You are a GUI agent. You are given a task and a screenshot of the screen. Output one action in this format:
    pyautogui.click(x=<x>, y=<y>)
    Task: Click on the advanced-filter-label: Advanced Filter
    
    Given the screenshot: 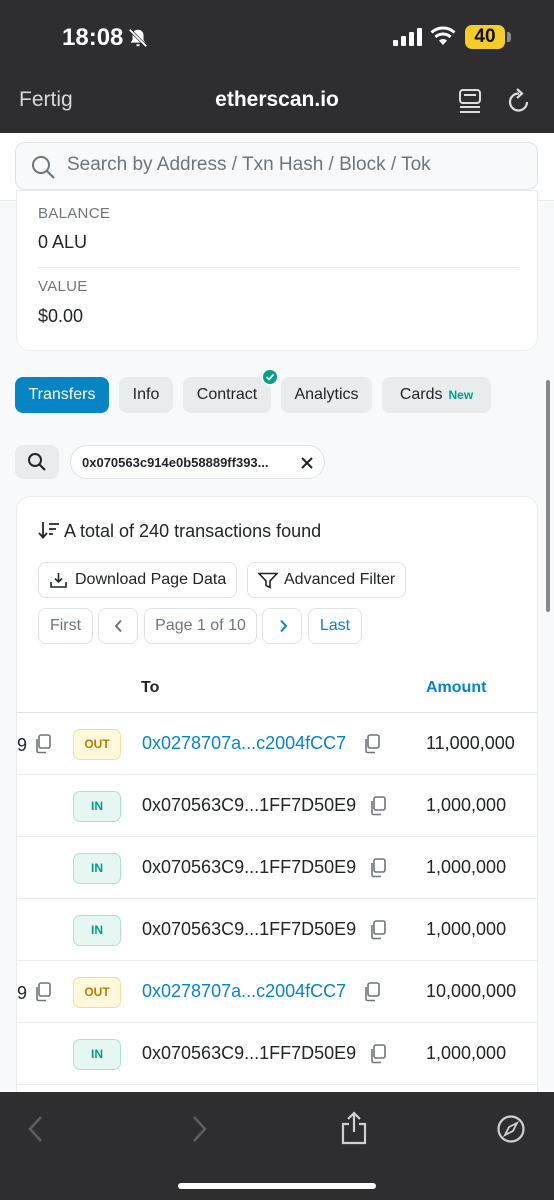 What is the action you would take?
    pyautogui.click(x=340, y=579)
    